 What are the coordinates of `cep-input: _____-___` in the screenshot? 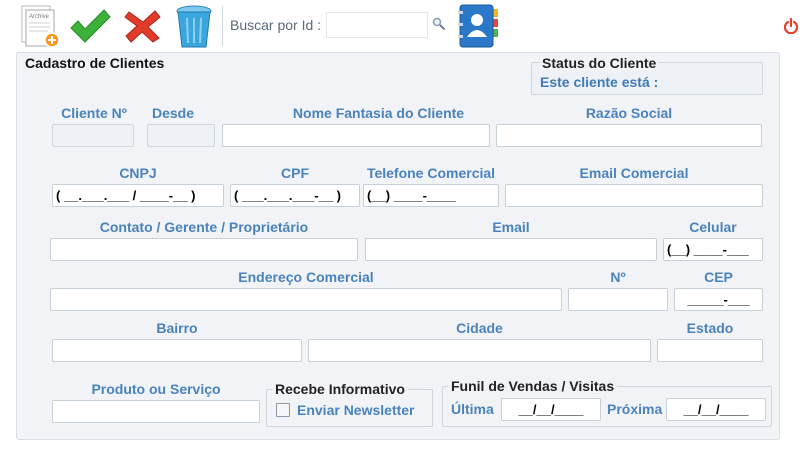 It's located at (718, 299).